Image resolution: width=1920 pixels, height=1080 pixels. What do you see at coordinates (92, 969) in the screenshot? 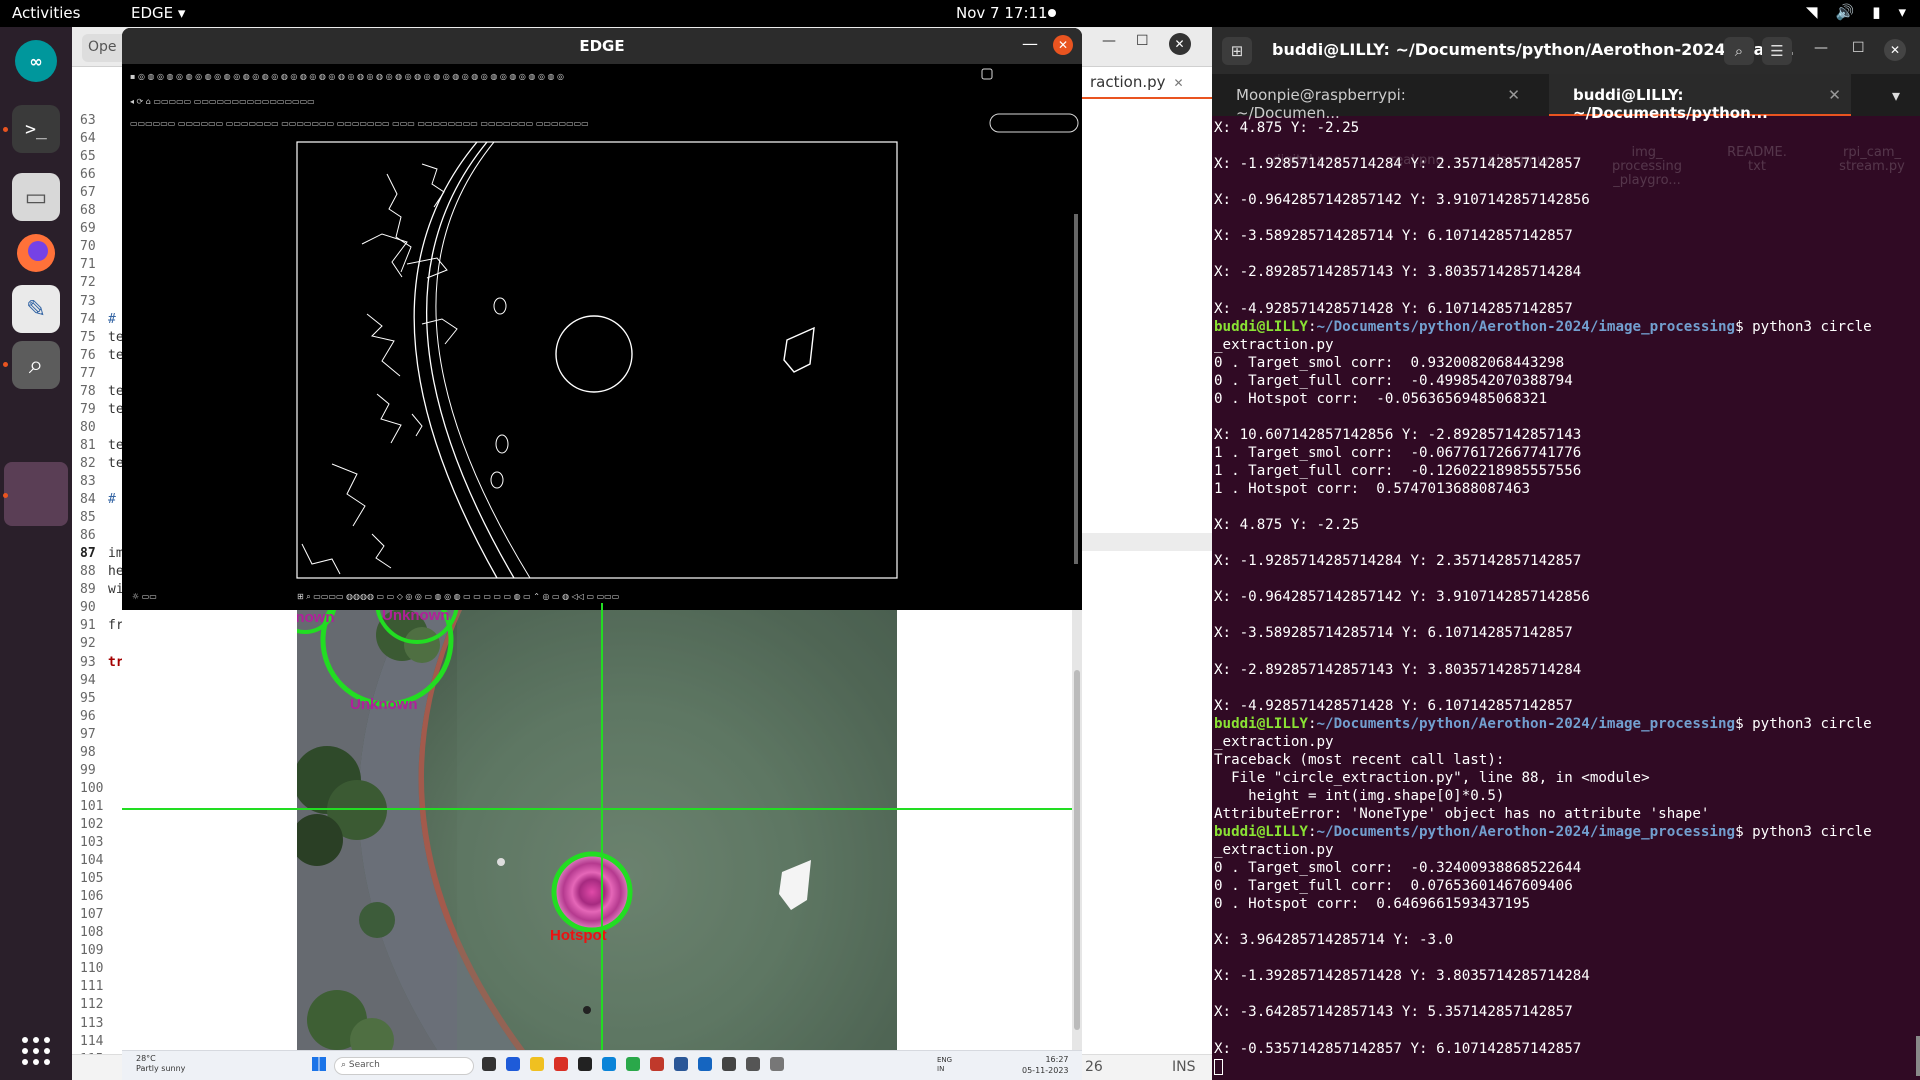
I see `line-number: 110` at bounding box center [92, 969].